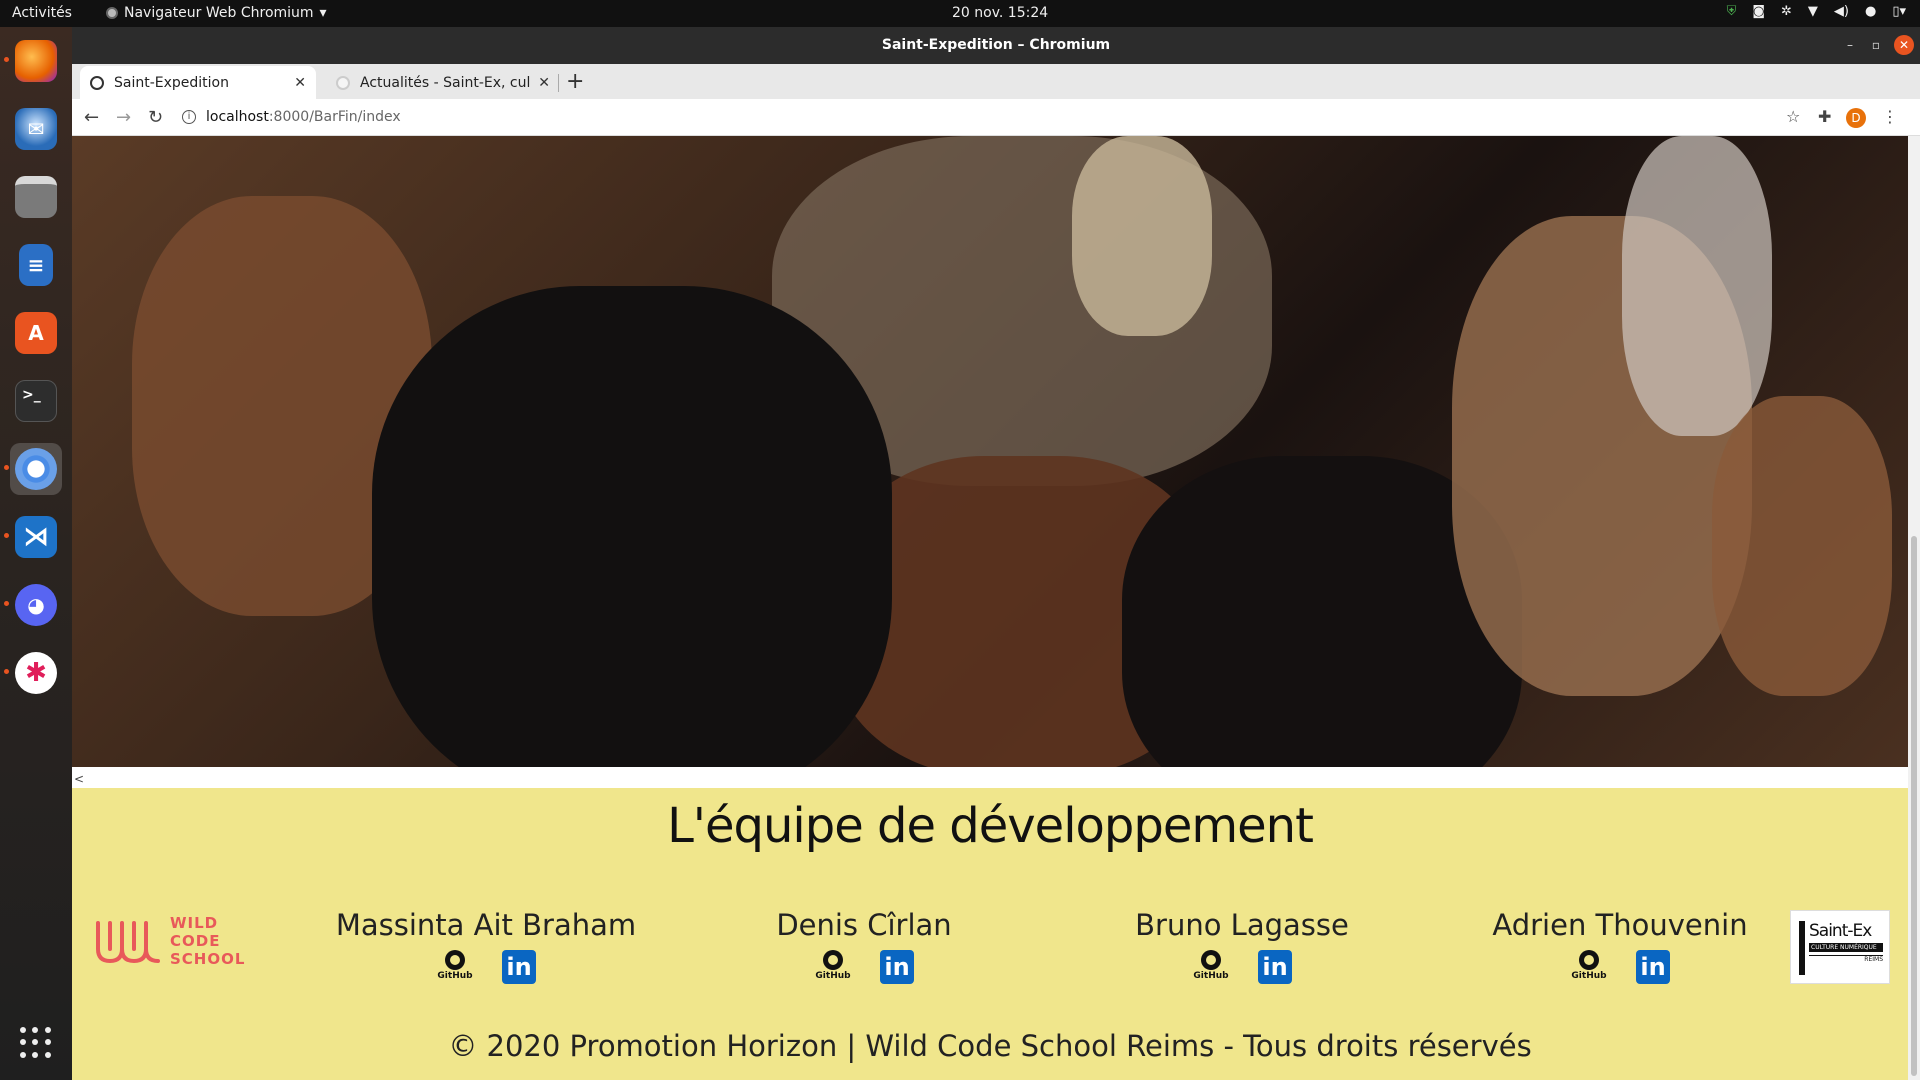 Image resolution: width=1920 pixels, height=1080 pixels. Describe the element at coordinates (208, 941) in the screenshot. I see `wcs-logo-text: WILD CODE SCHOOL` at that location.